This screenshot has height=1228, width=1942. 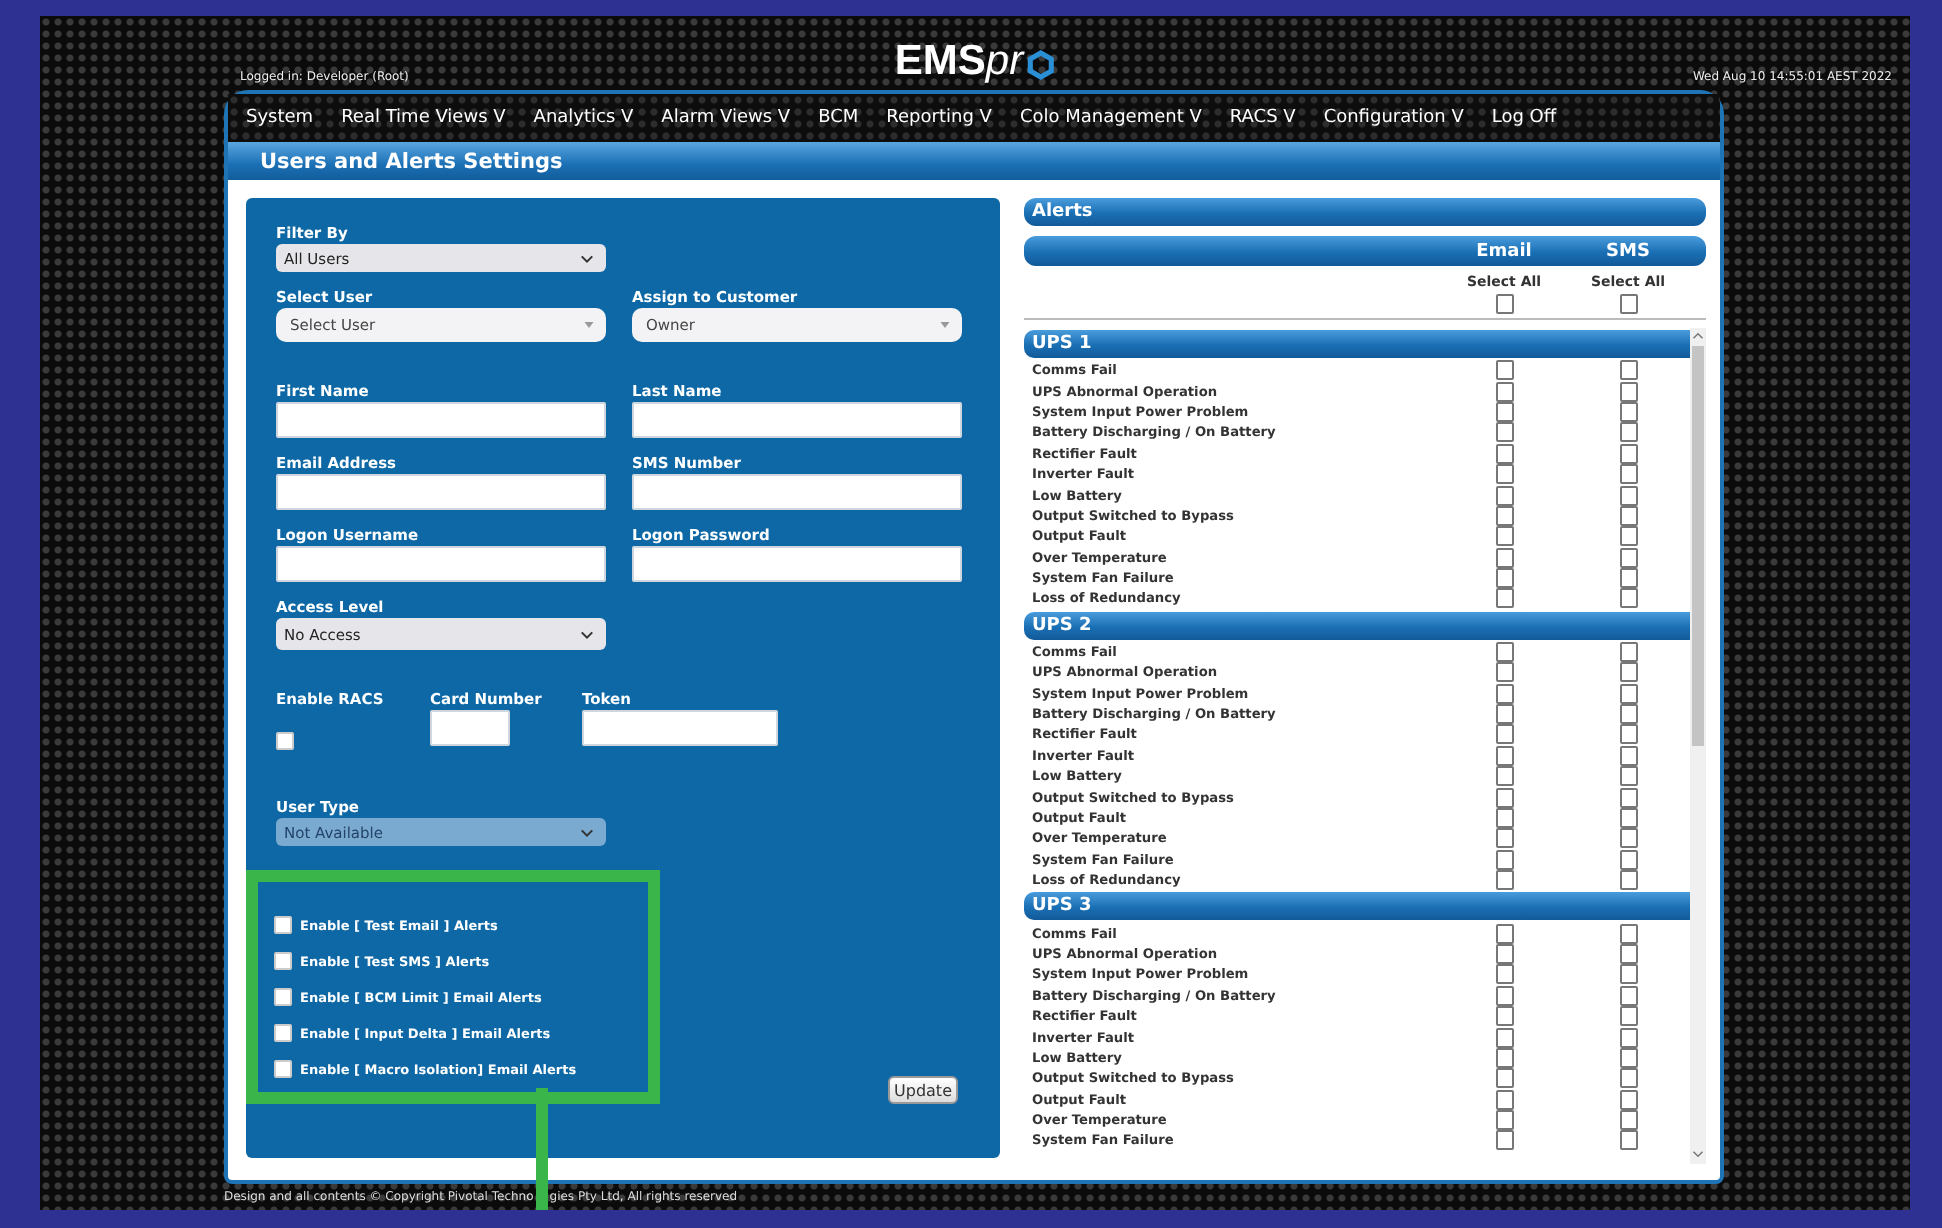 I want to click on scroll-down-icon, so click(x=1698, y=1154).